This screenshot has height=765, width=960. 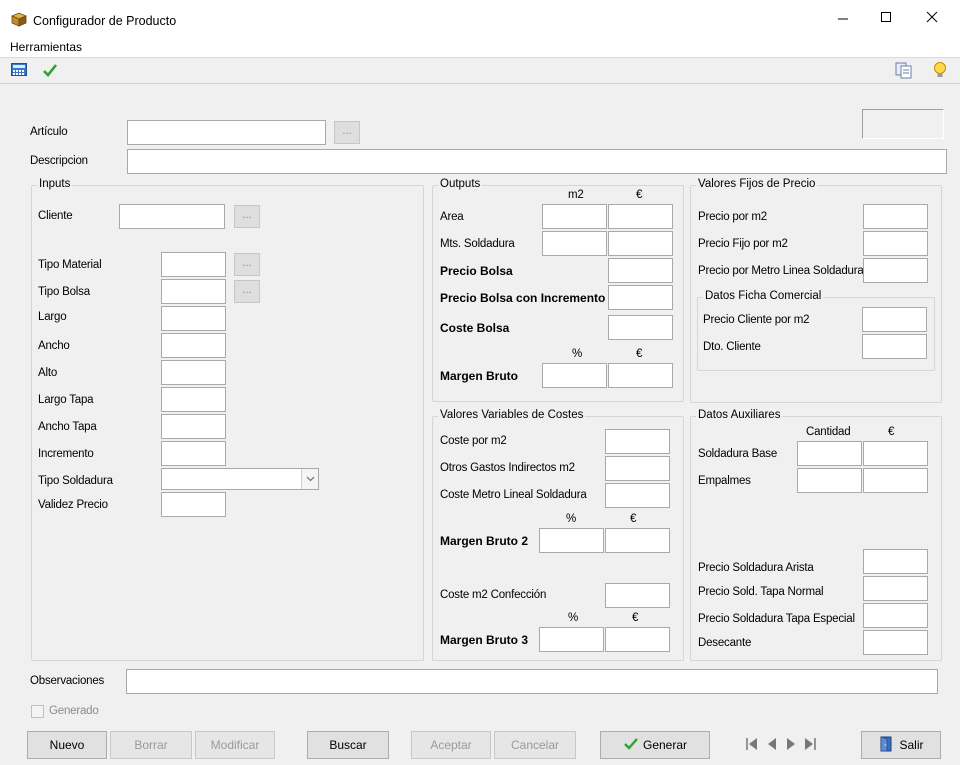 What do you see at coordinates (193, 426) in the screenshot?
I see `ancho-tapa-input` at bounding box center [193, 426].